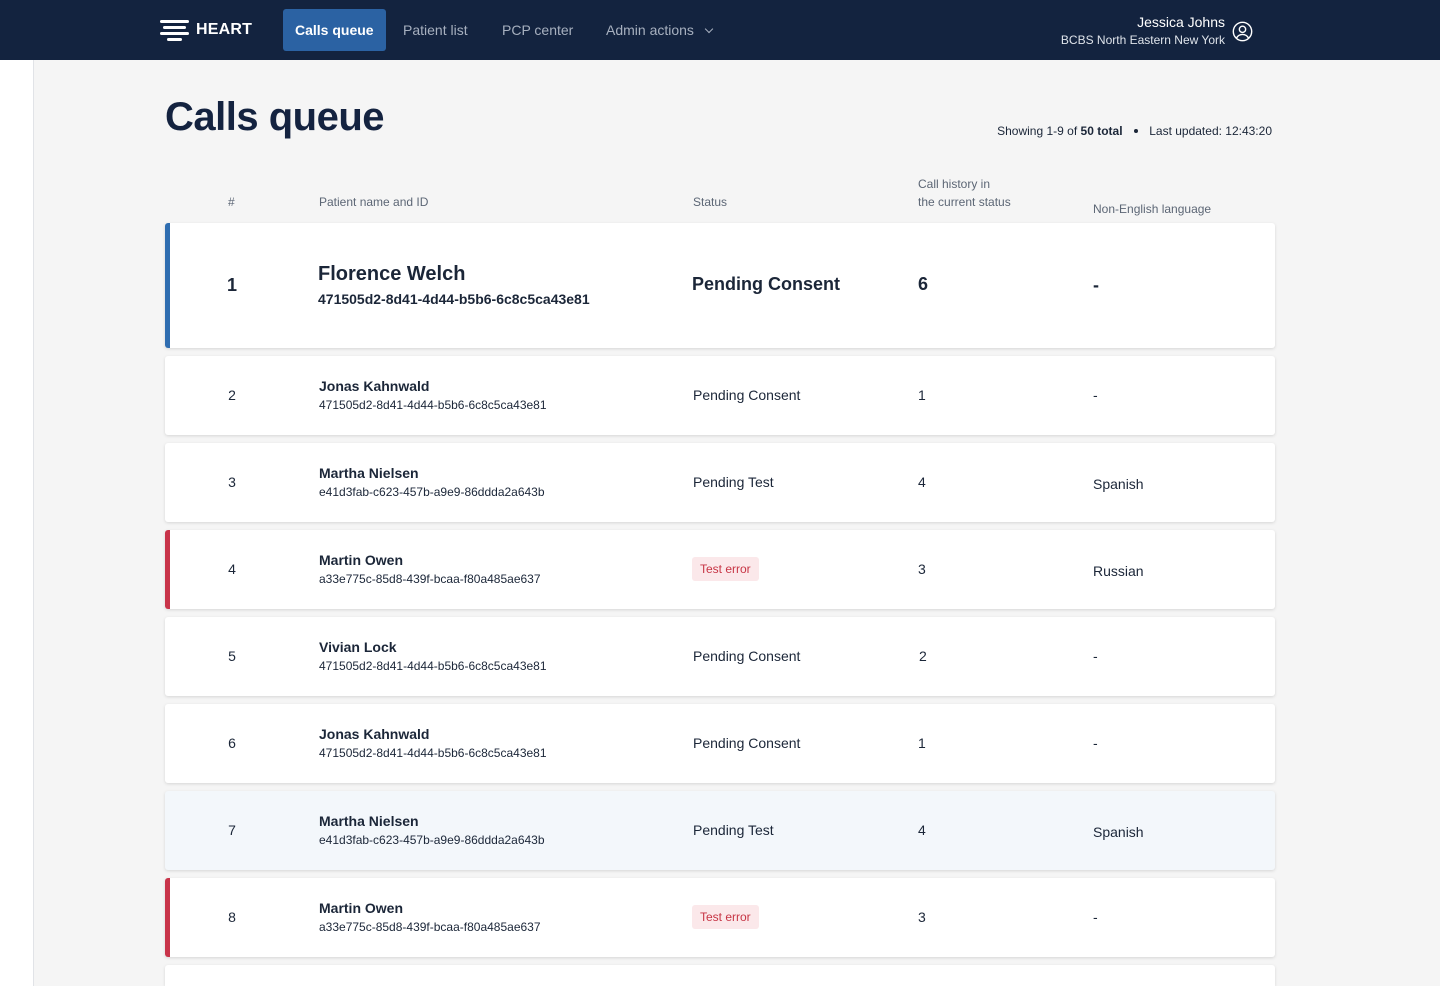 The width and height of the screenshot is (1440, 986). I want to click on nav-tab-patient-list: Patient list, so click(435, 30).